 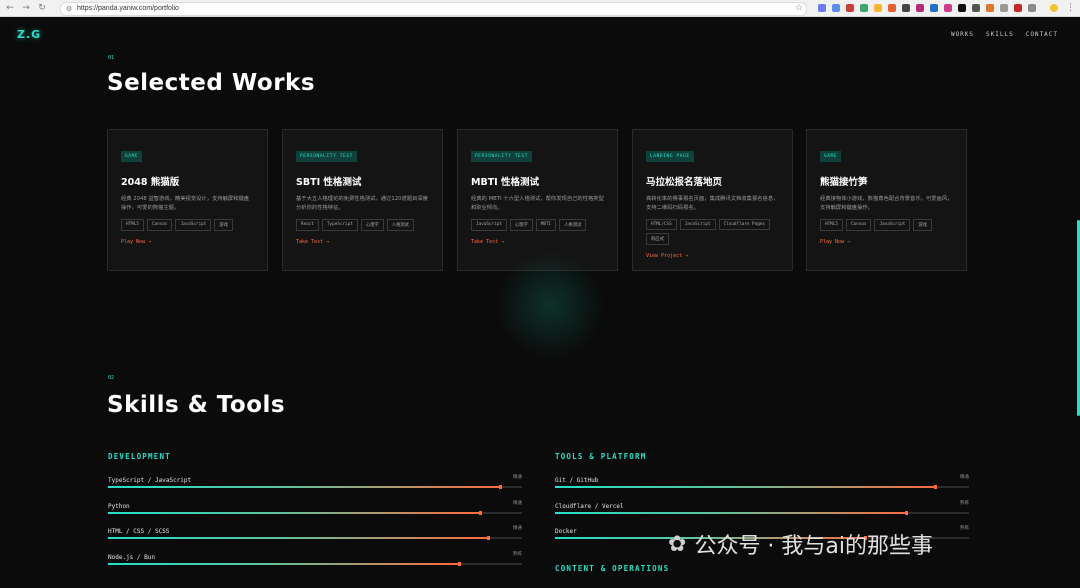 I want to click on skill-name: HTML / CSS / SCSS, so click(x=139, y=531).